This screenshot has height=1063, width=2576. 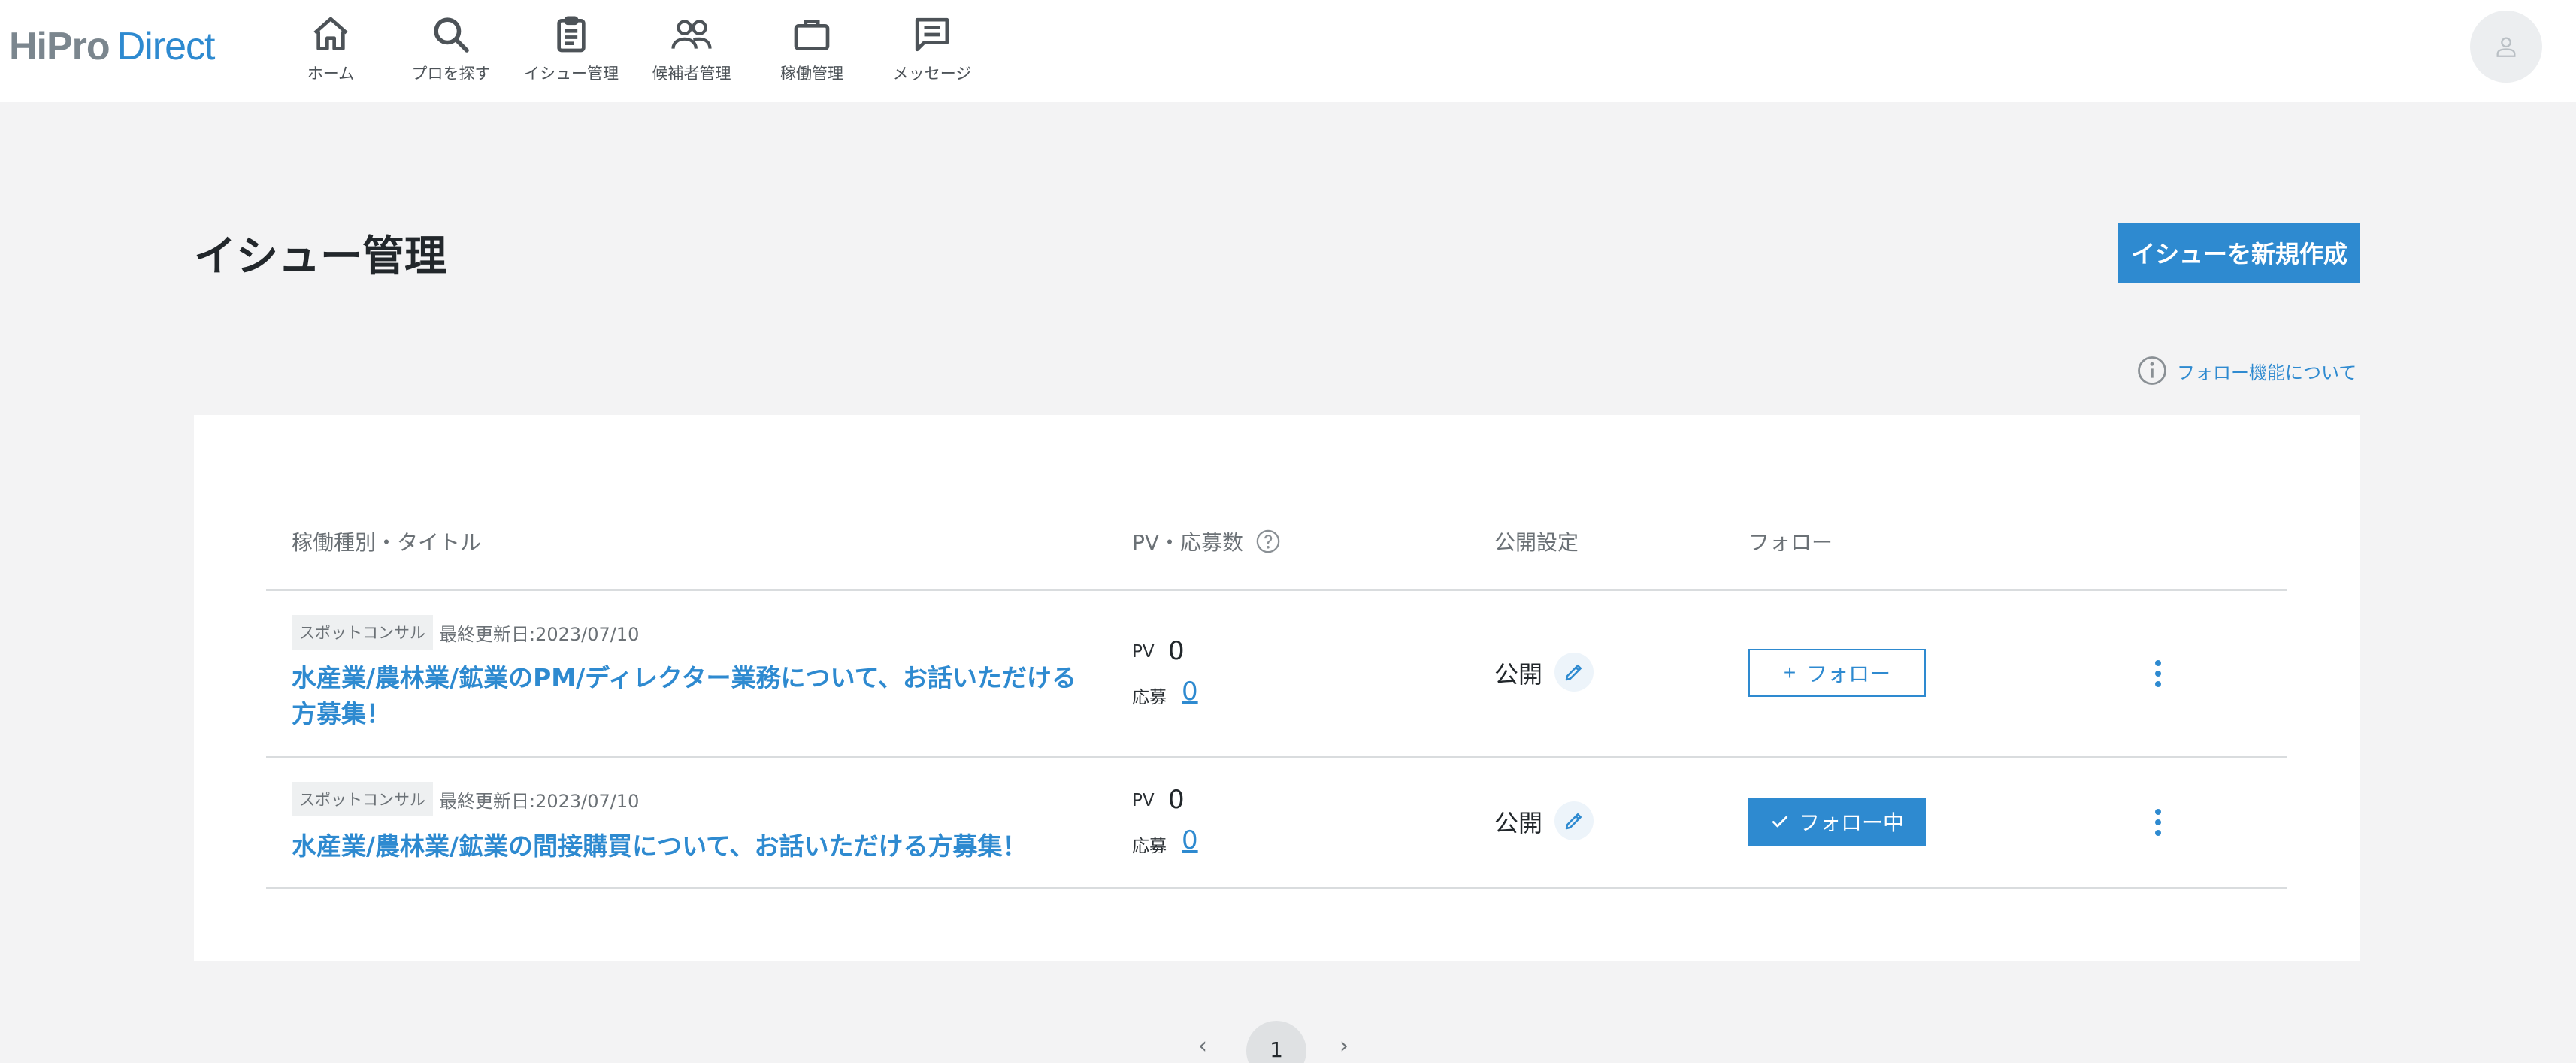 What do you see at coordinates (1268, 541) in the screenshot?
I see `help-icon` at bounding box center [1268, 541].